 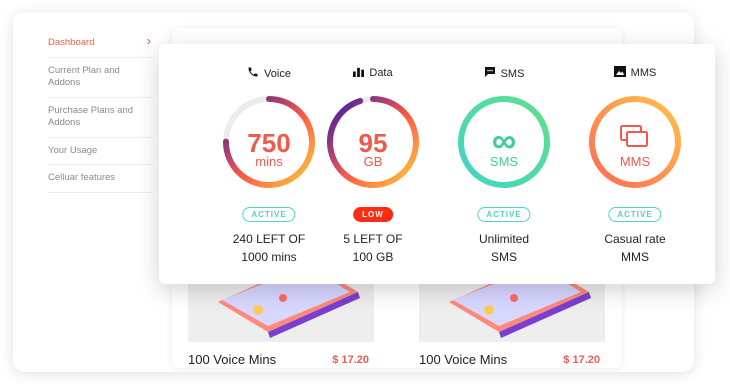 I want to click on sidebar-item-label: Dashboard, so click(x=71, y=42).